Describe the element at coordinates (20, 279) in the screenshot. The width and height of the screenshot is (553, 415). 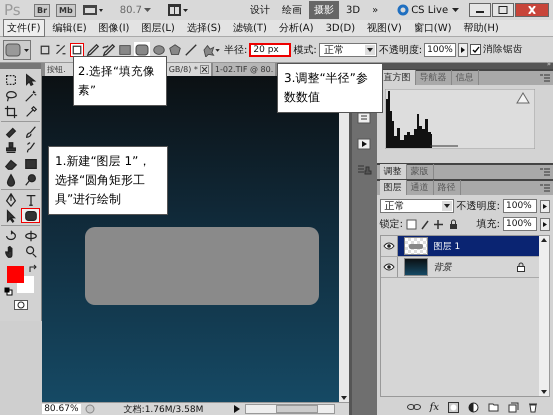
I see `color-swatches-drawing` at that location.